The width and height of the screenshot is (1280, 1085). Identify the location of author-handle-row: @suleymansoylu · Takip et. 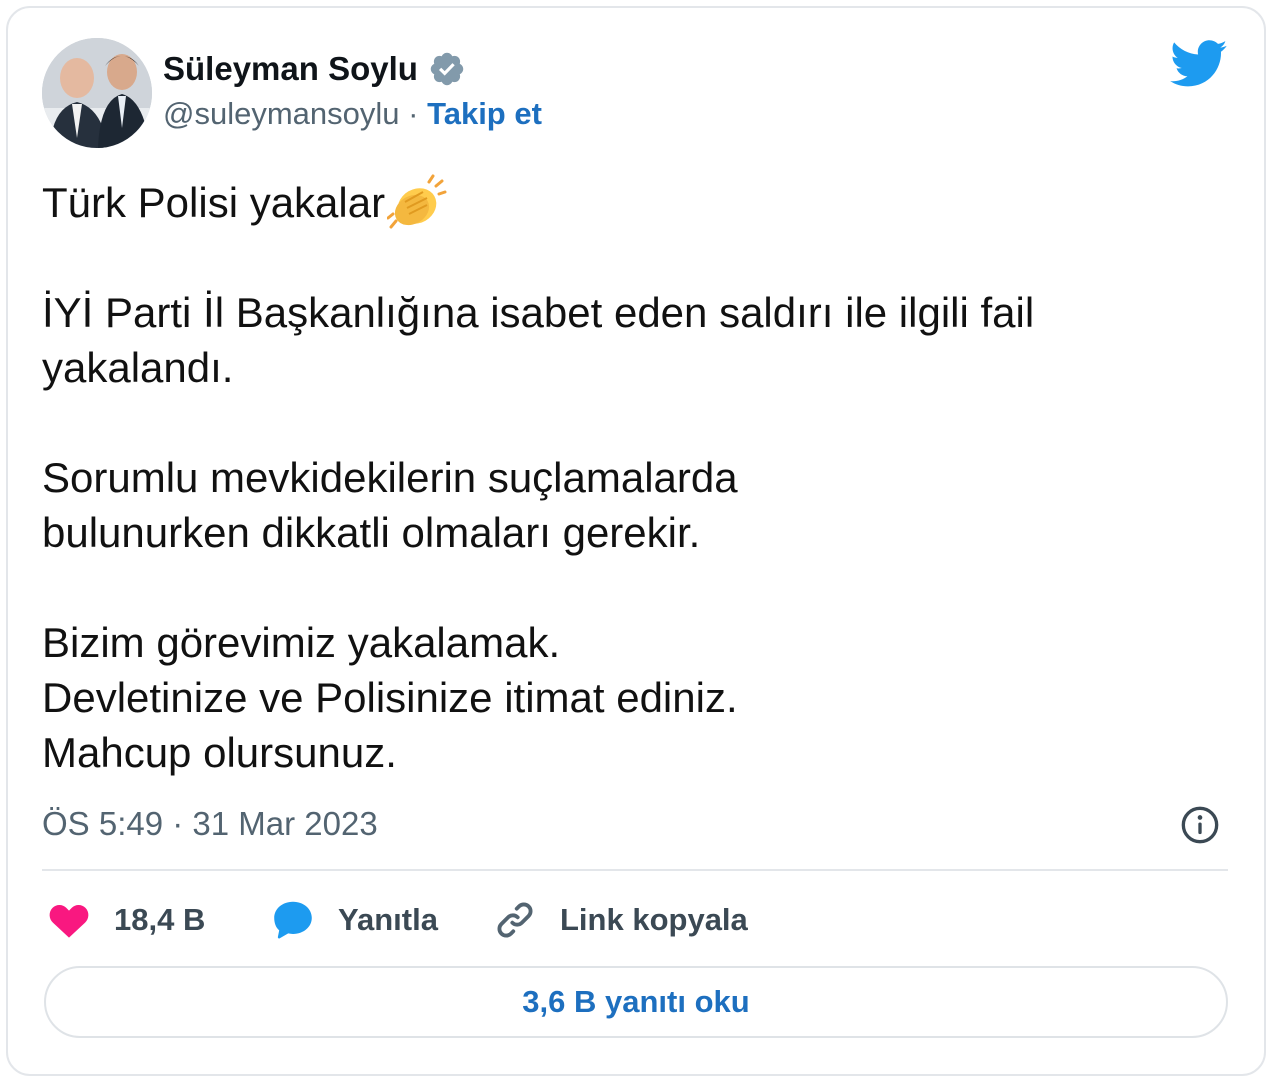
(352, 114).